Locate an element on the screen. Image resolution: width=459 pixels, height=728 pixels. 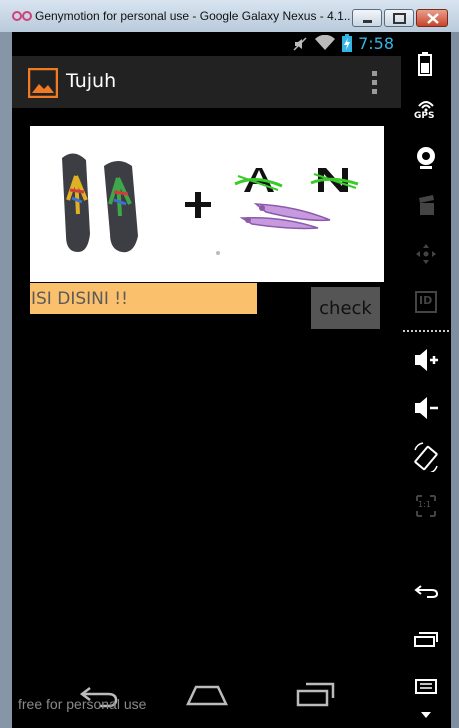
battery-tool is located at coordinates (426, 62).